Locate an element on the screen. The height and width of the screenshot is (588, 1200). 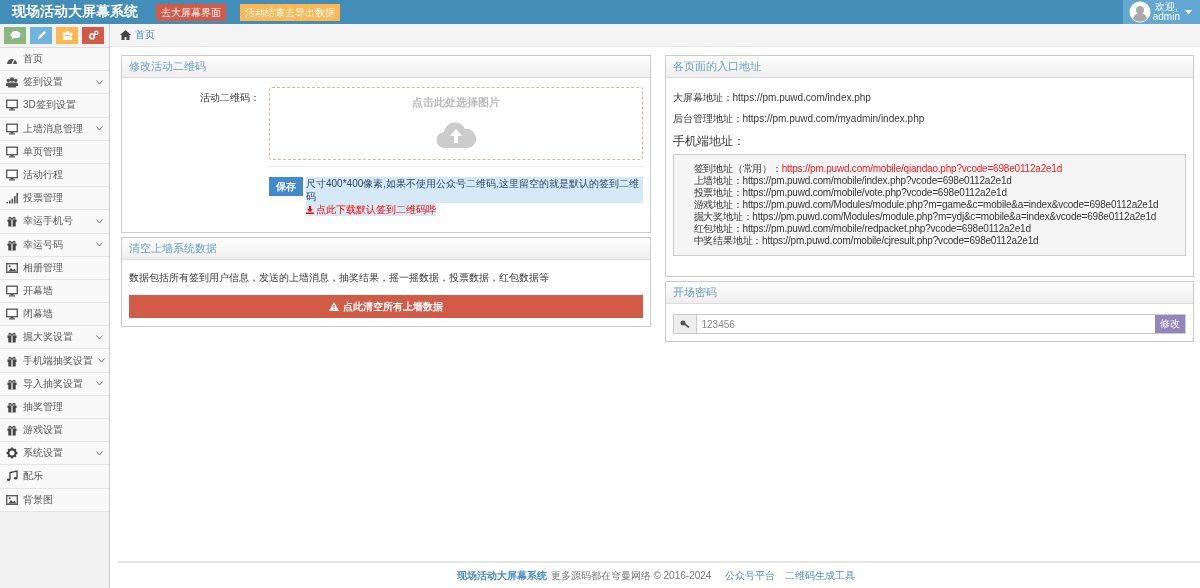
clear-data-button: 点此清空所有上墙数据 is located at coordinates (386, 306).